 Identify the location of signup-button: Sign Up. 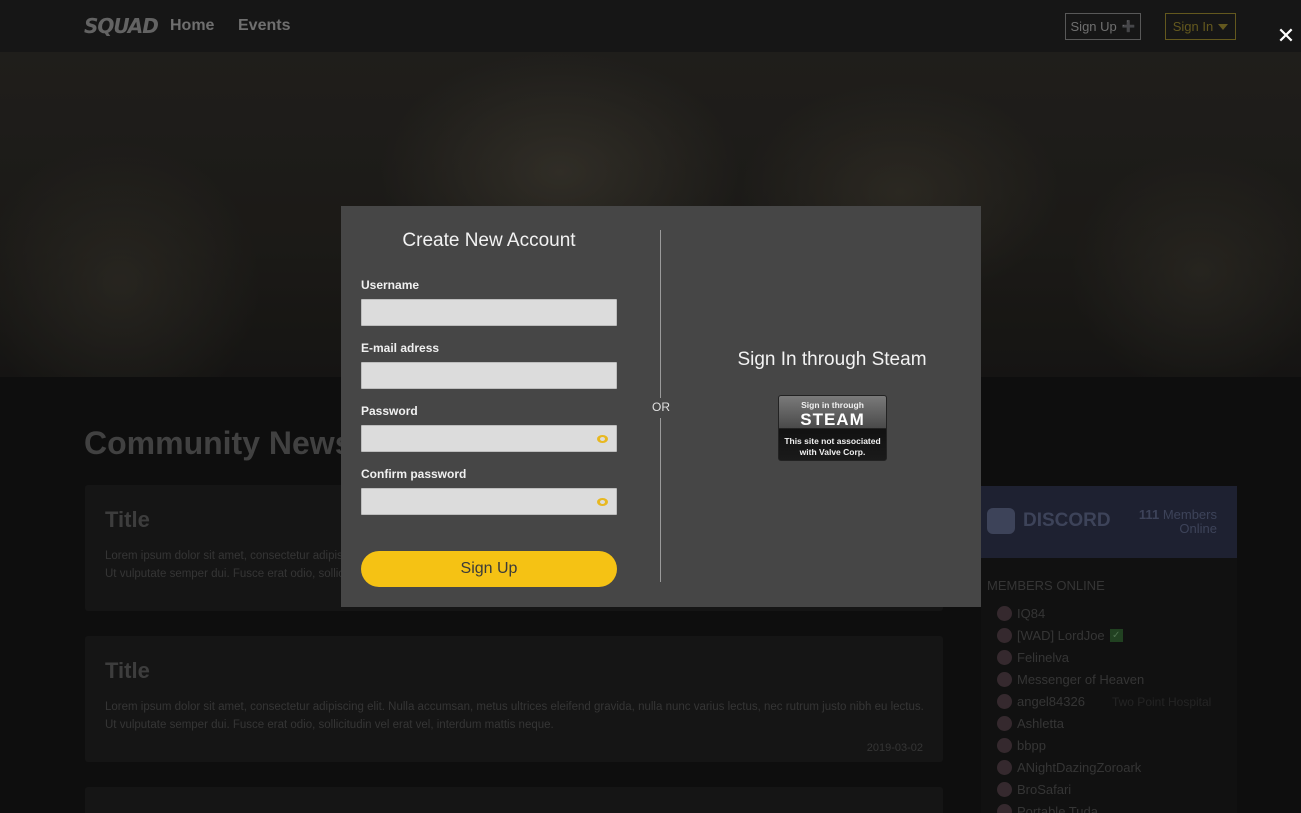
(489, 569).